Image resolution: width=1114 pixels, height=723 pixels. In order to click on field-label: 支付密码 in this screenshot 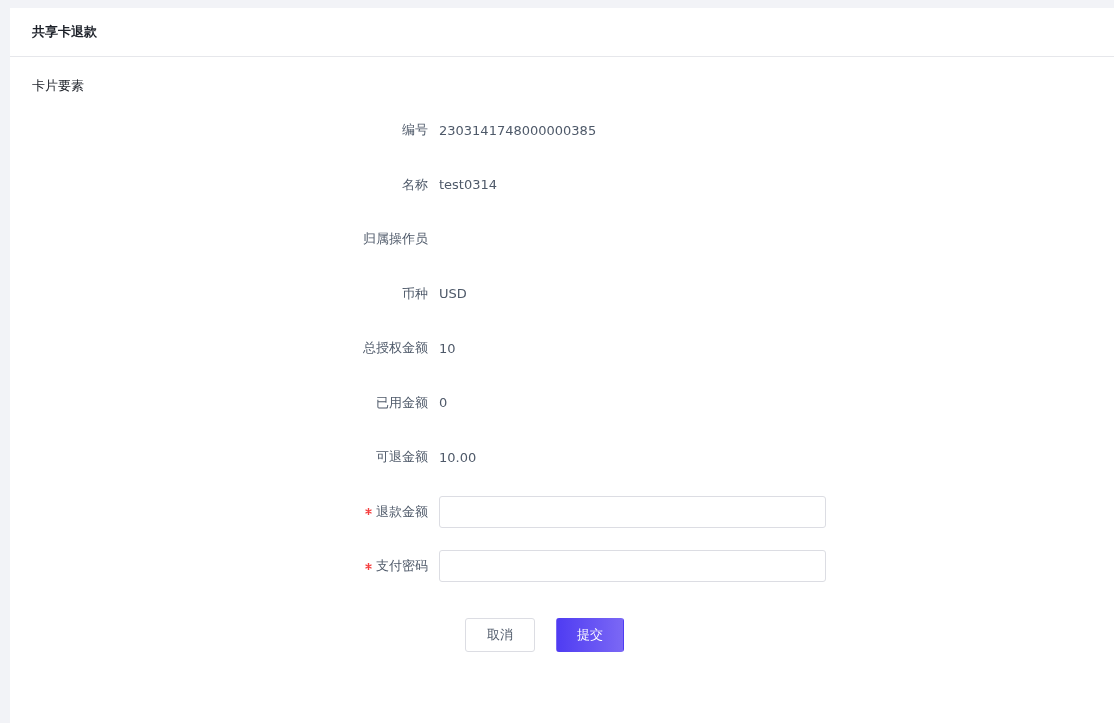, I will do `click(402, 566)`.